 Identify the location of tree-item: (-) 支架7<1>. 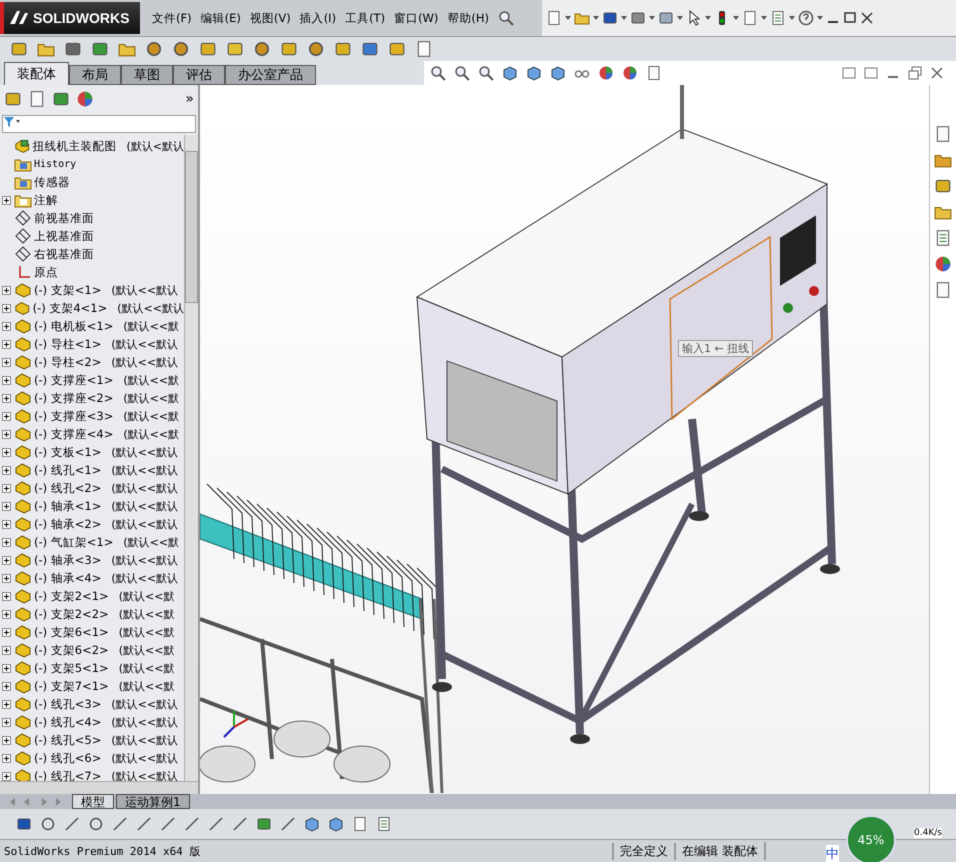
(71, 686).